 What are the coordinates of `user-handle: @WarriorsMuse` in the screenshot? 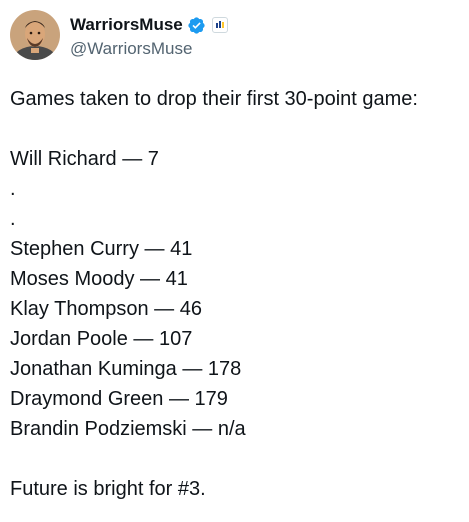 It's located at (149, 49).